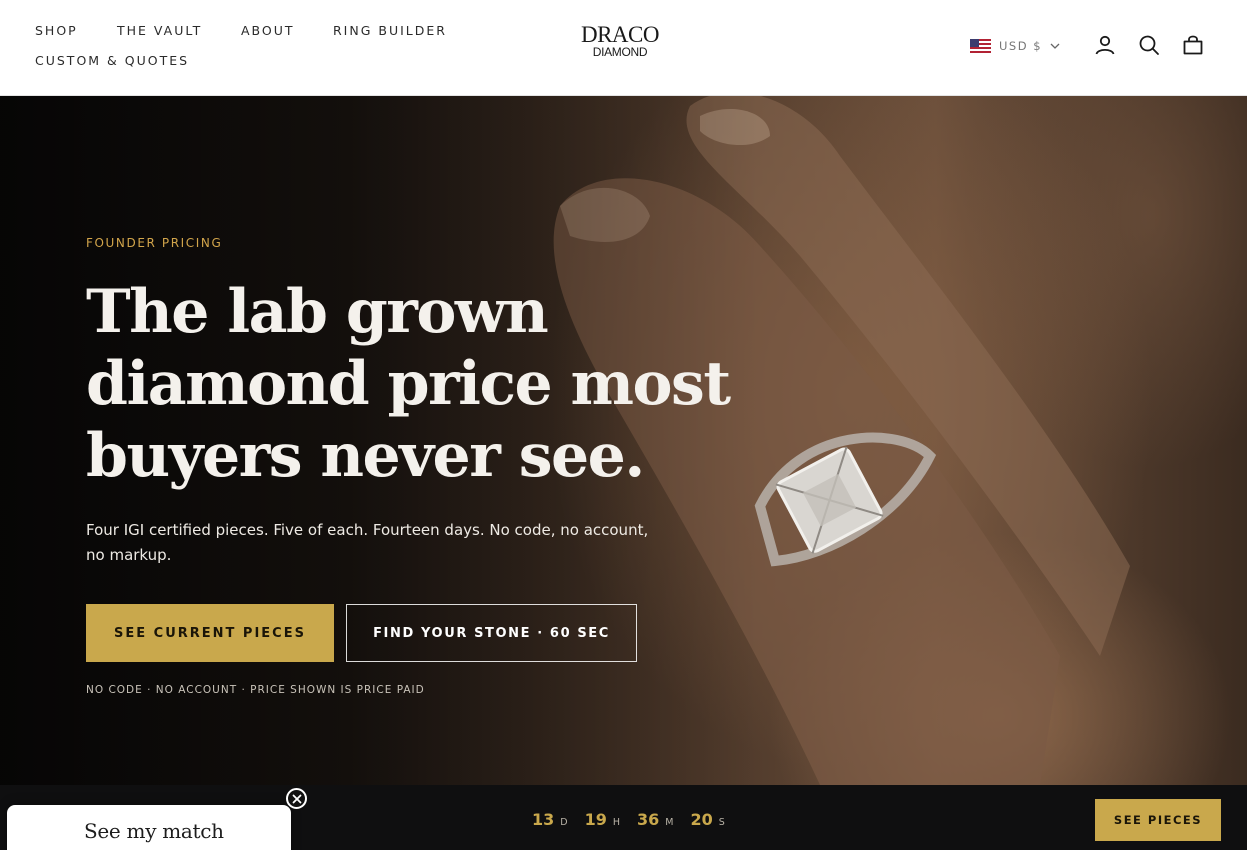 The image size is (1247, 850). I want to click on match-popup: See my match, so click(149, 827).